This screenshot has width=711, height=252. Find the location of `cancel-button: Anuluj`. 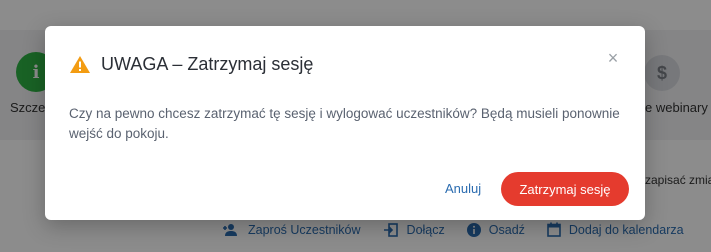

cancel-button: Anuluj is located at coordinates (463, 188).